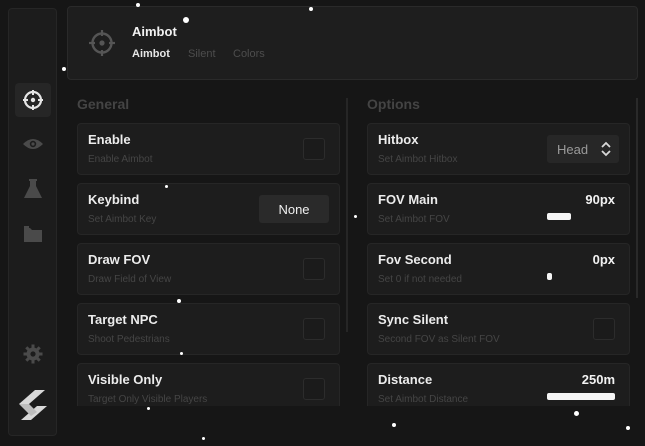 Image resolution: width=645 pixels, height=446 pixels. I want to click on fov-main-value: 90px, so click(600, 199).